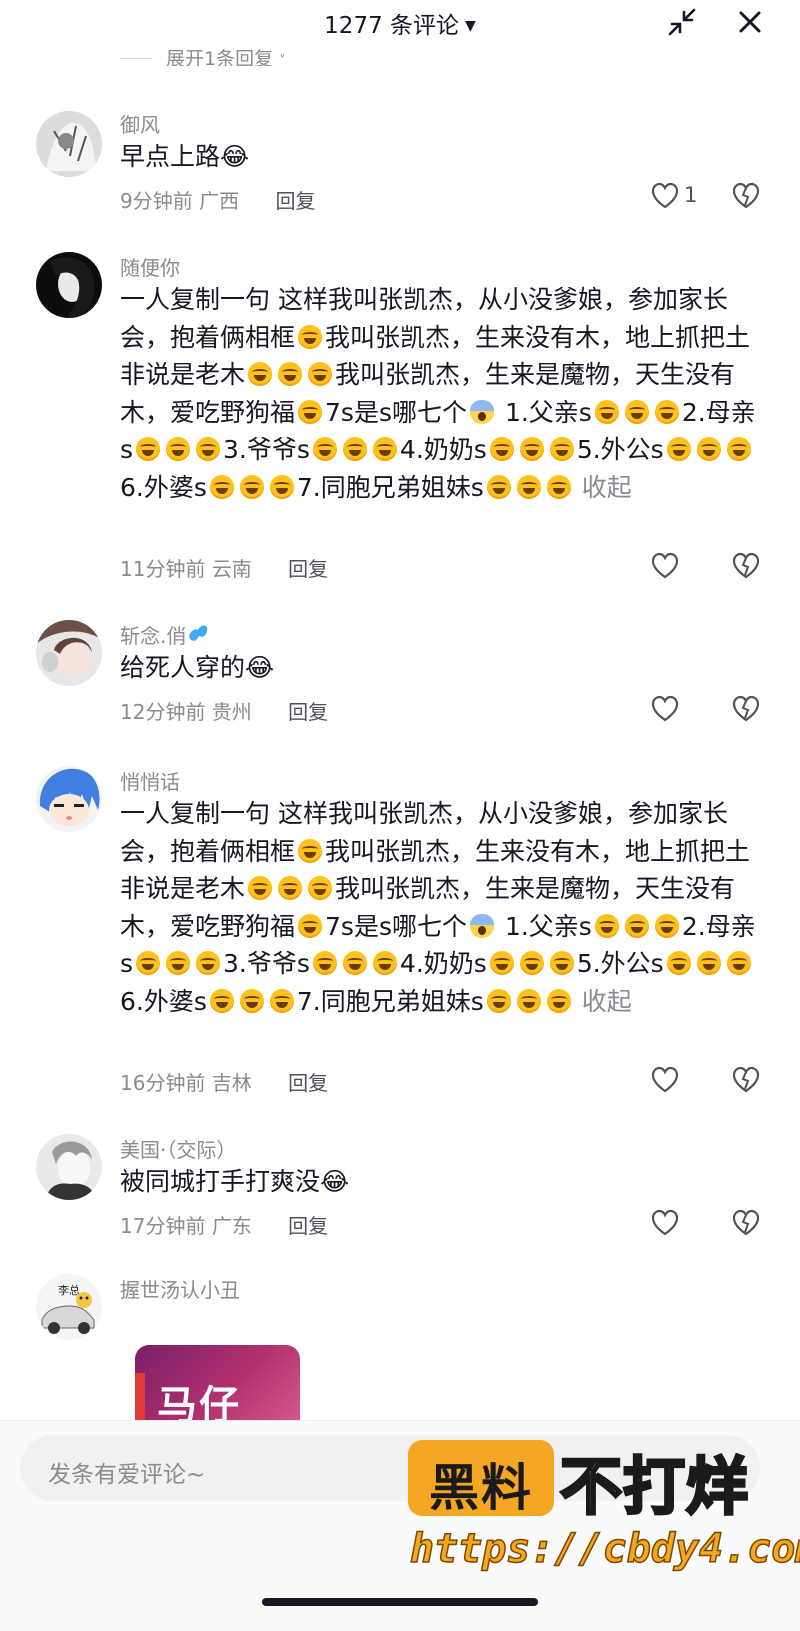  Describe the element at coordinates (390, 487) in the screenshot. I see `text-segment: 7.同胞兄弟姐妹s` at that location.